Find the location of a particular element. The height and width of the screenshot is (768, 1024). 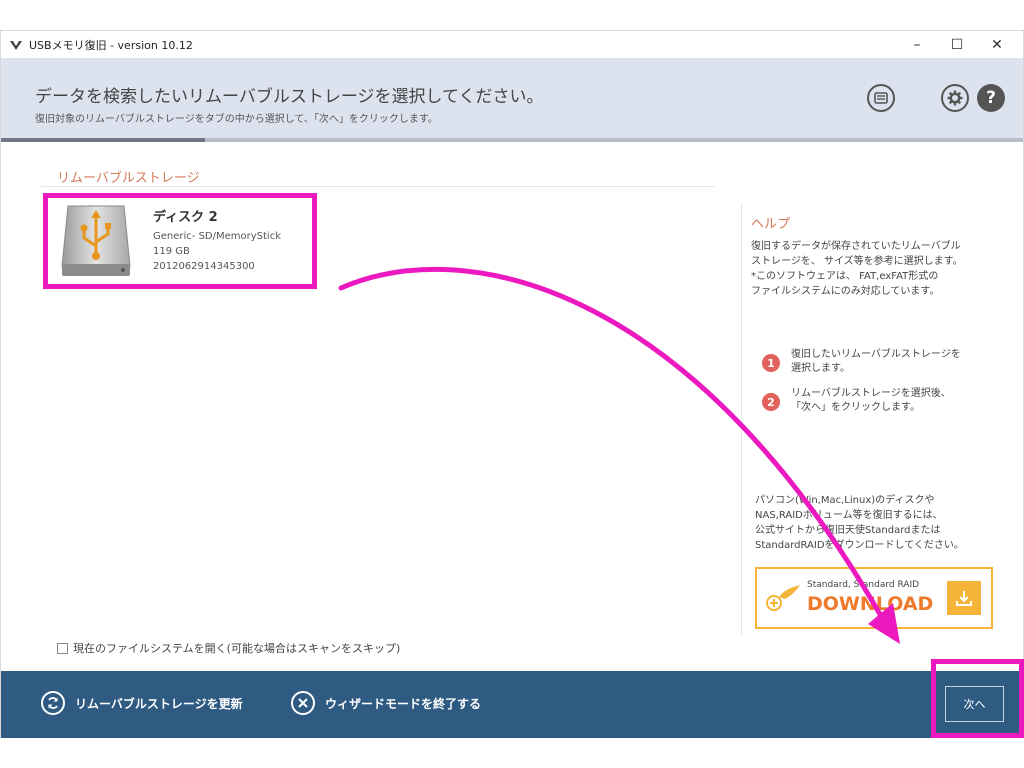

maximize-button: ☐ is located at coordinates (957, 44).